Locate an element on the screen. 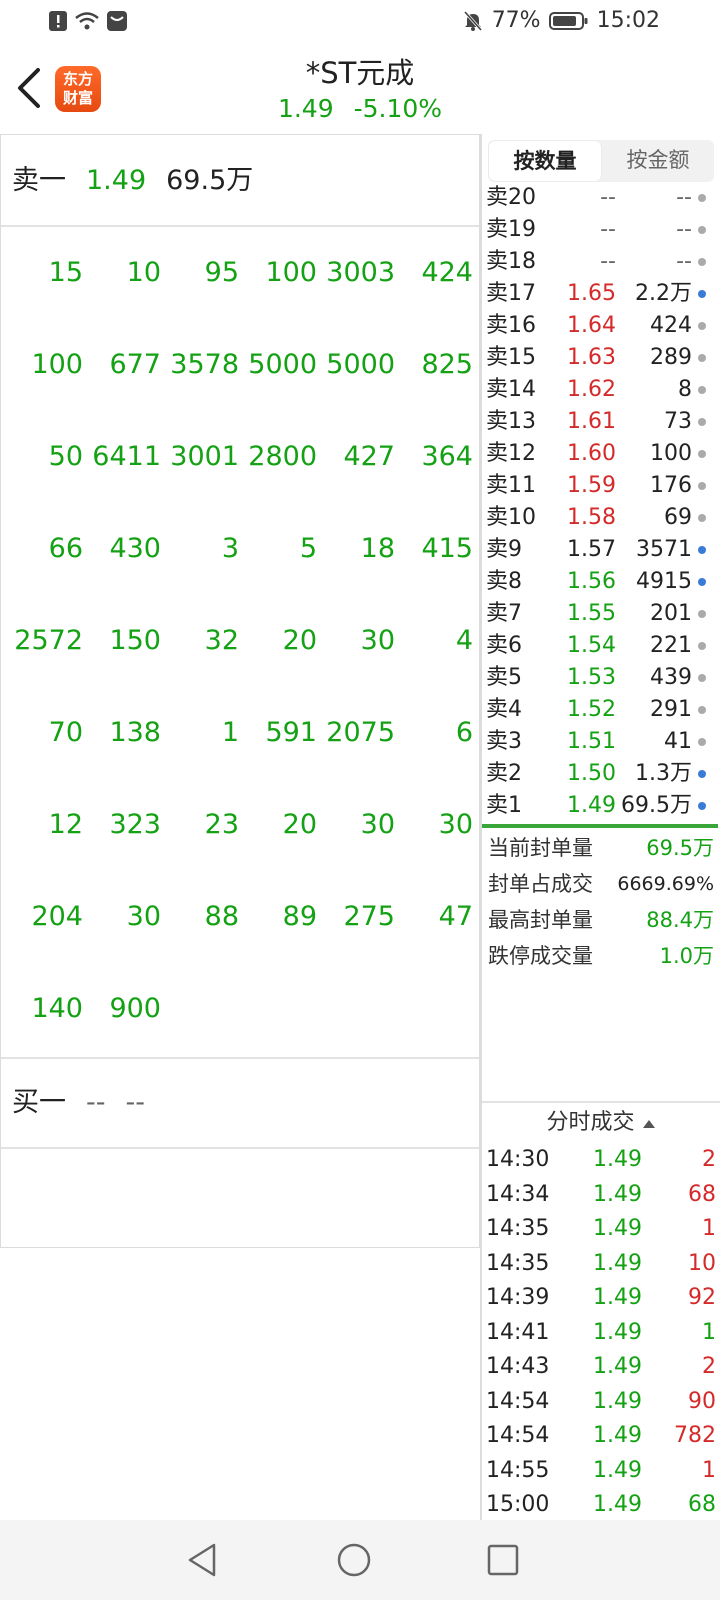 The image size is (720, 1600). trade-row: 14:30 1.49 2 is located at coordinates (601, 1160).